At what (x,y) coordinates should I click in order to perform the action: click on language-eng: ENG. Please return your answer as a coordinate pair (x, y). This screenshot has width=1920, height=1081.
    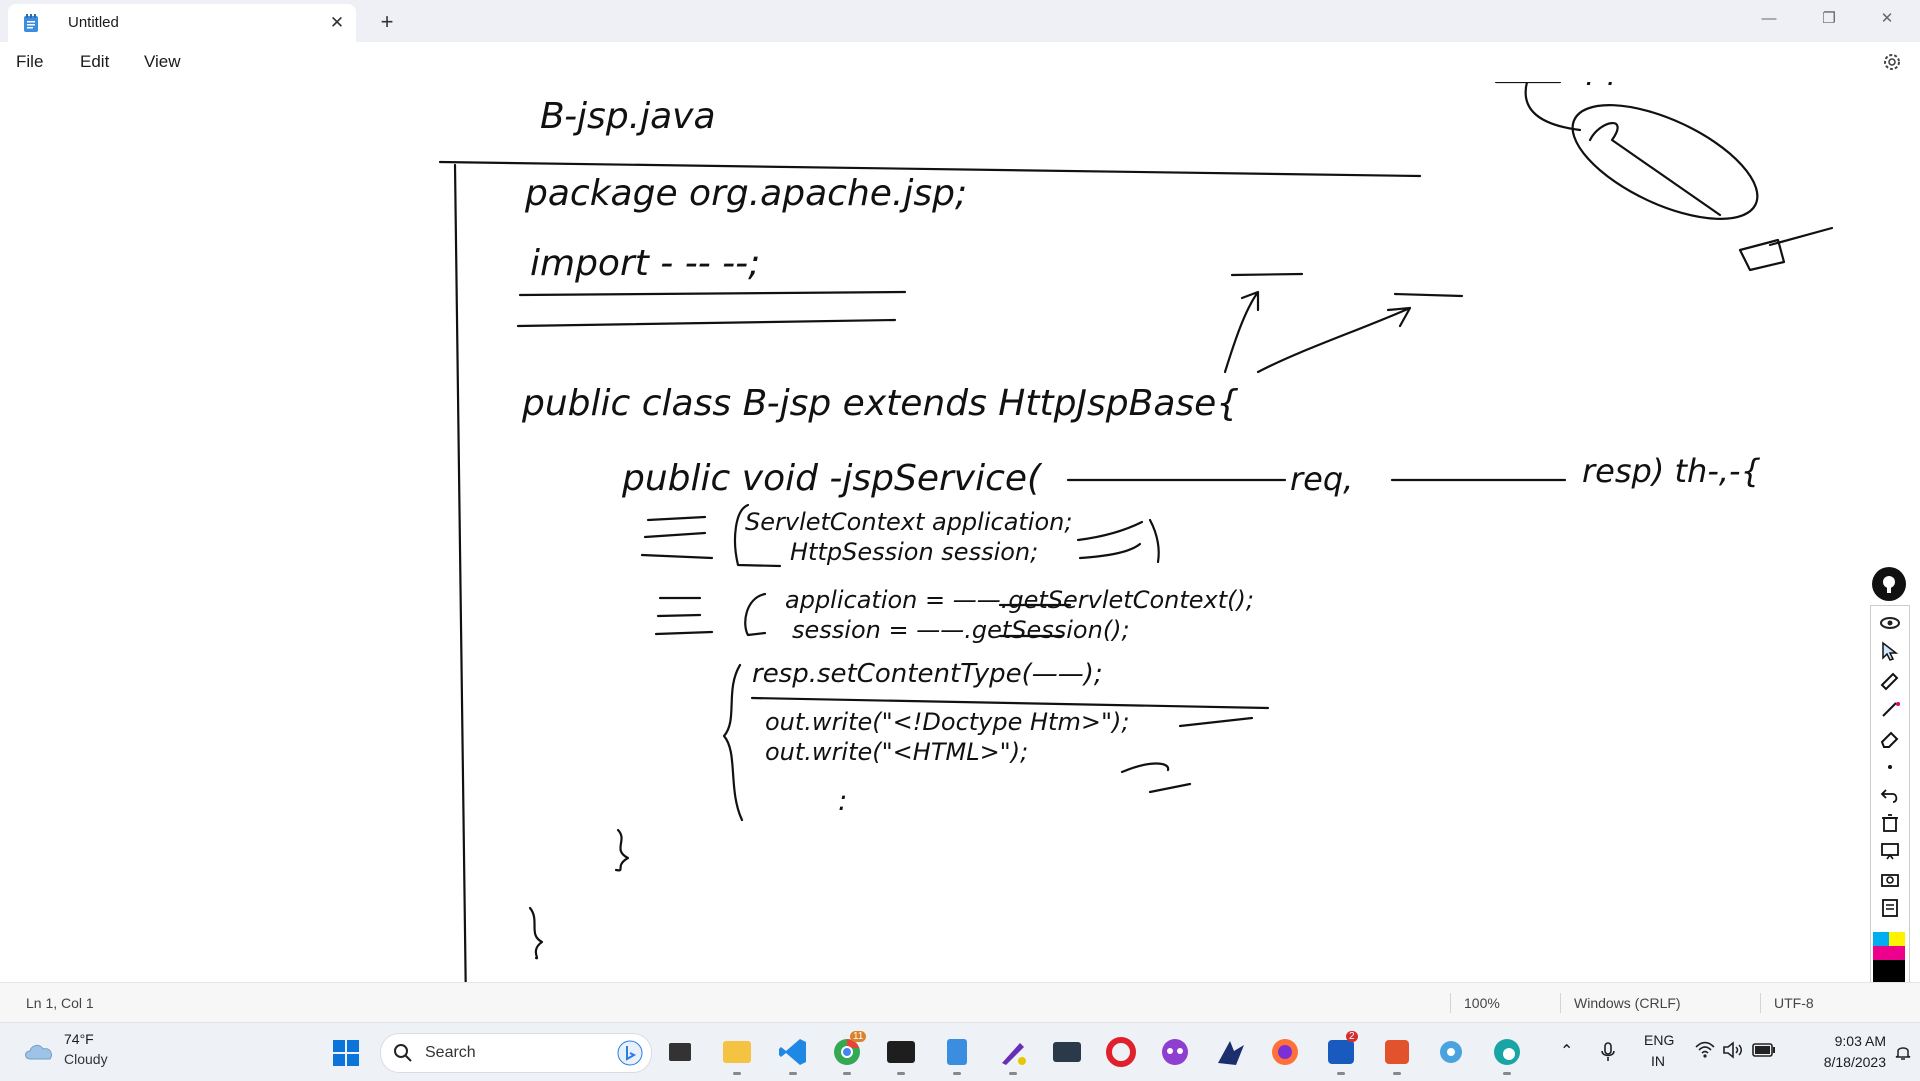
    Looking at the image, I should click on (1659, 1040).